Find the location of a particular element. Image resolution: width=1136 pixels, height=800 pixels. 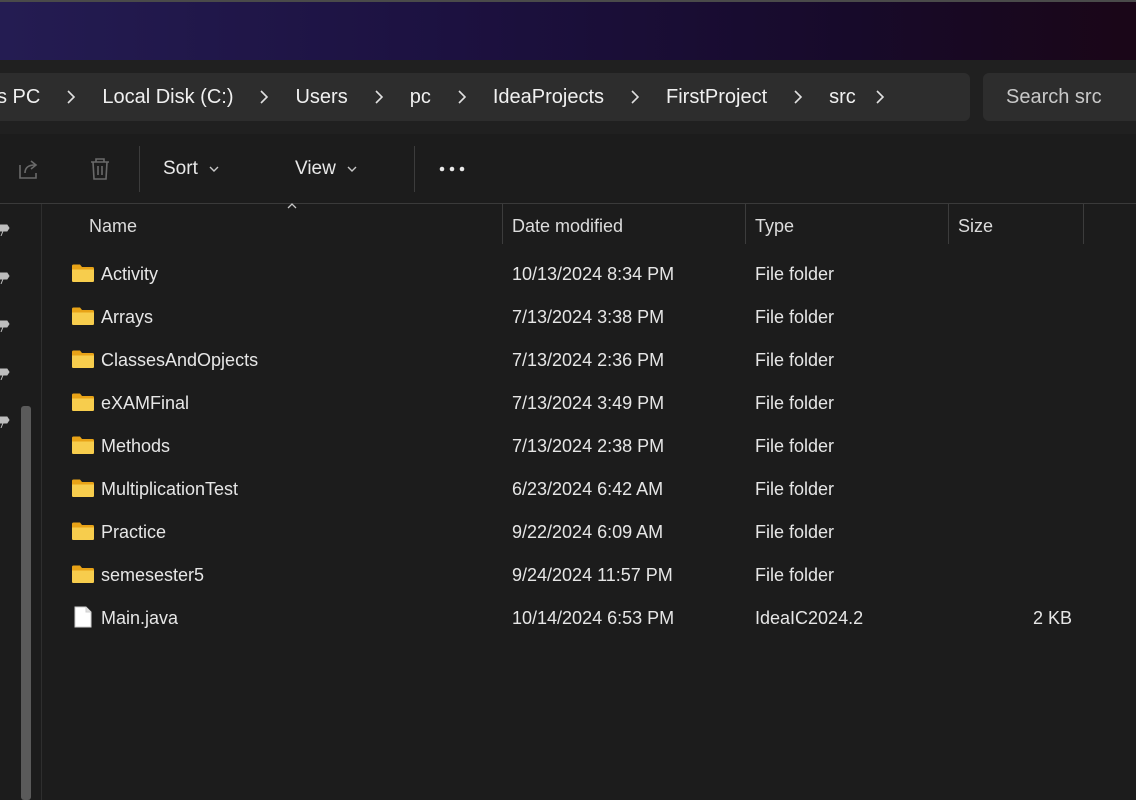

breadcrumb-item-ideaprojects: IdeaProjects is located at coordinates (548, 97).